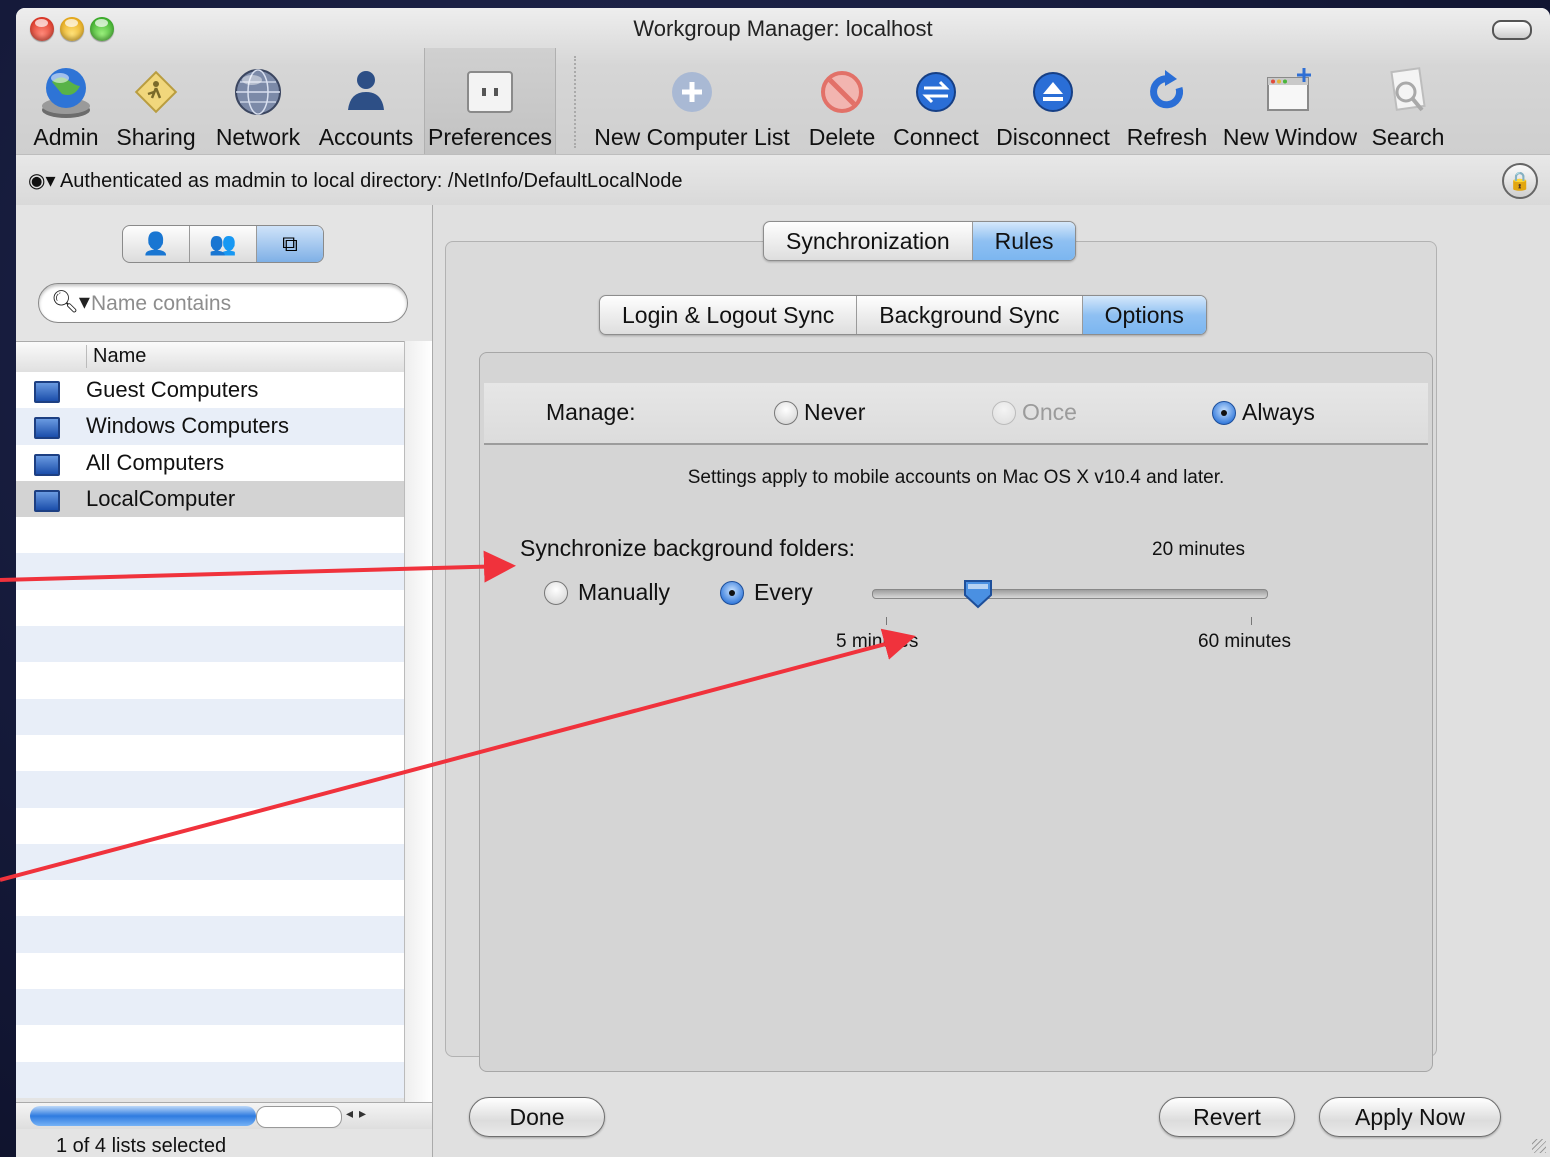  I want to click on list-item-selected: LocalComputer, so click(210, 499).